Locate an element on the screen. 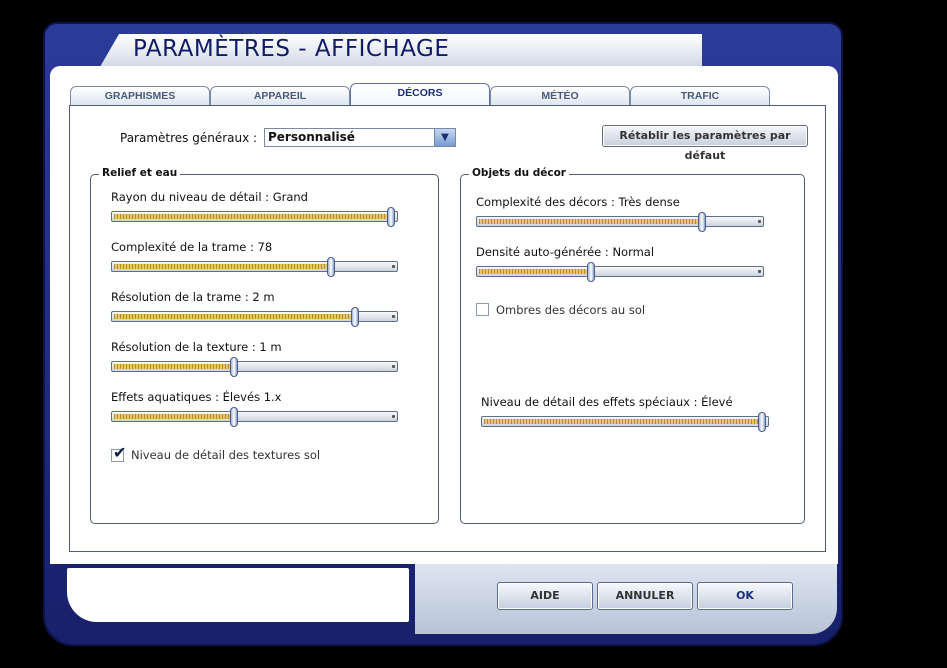 The height and width of the screenshot is (668, 947). checkmark-icon: ✔ is located at coordinates (120, 452).